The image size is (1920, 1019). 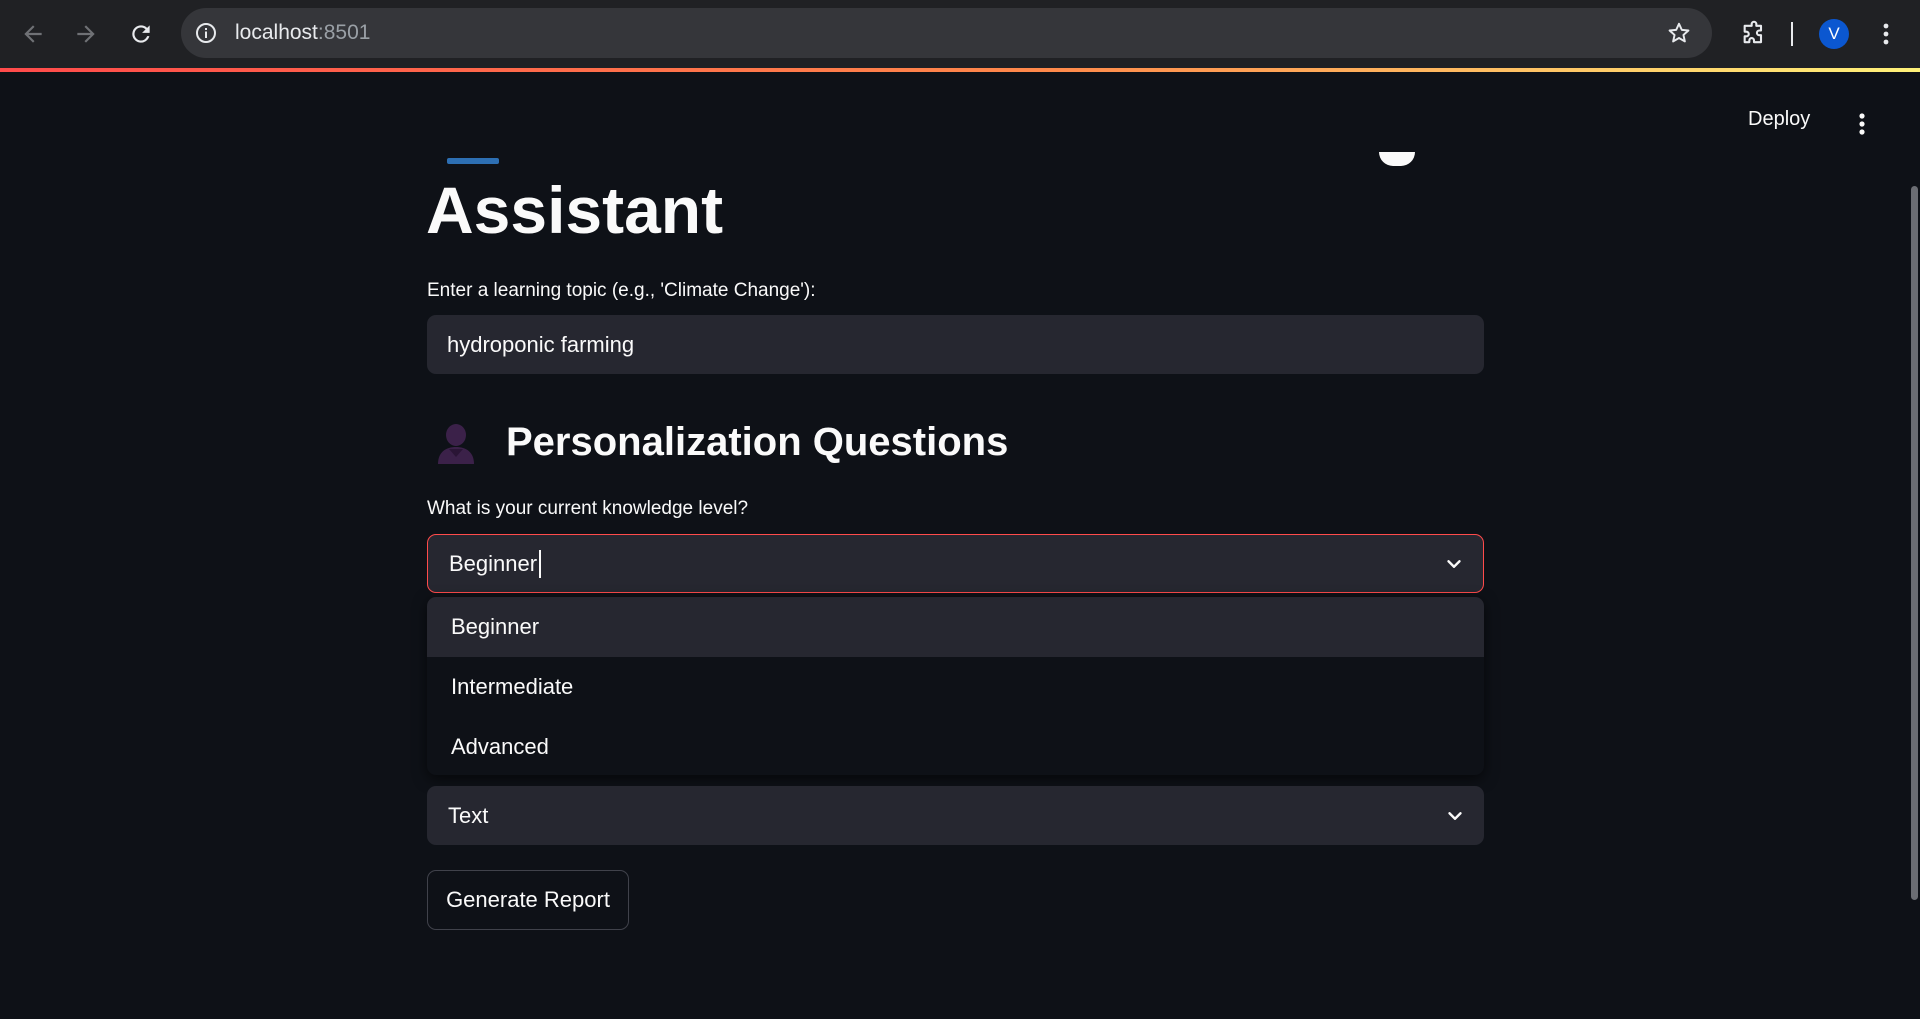 I want to click on knowledge-level-dropdown: Beginner Intermediate Advanced, so click(x=955, y=686).